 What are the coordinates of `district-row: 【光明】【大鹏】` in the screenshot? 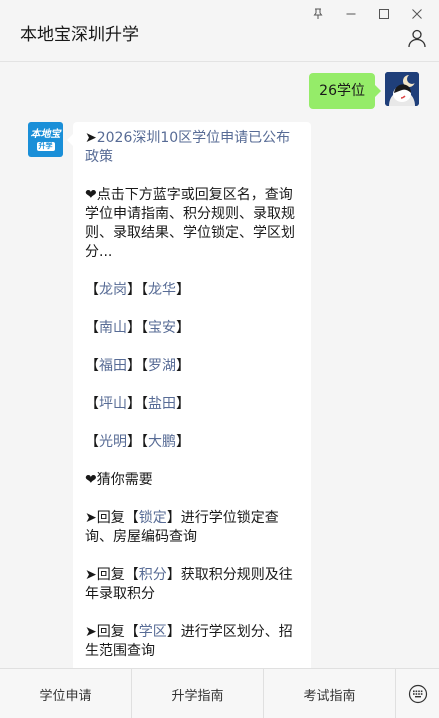 It's located at (137, 442).